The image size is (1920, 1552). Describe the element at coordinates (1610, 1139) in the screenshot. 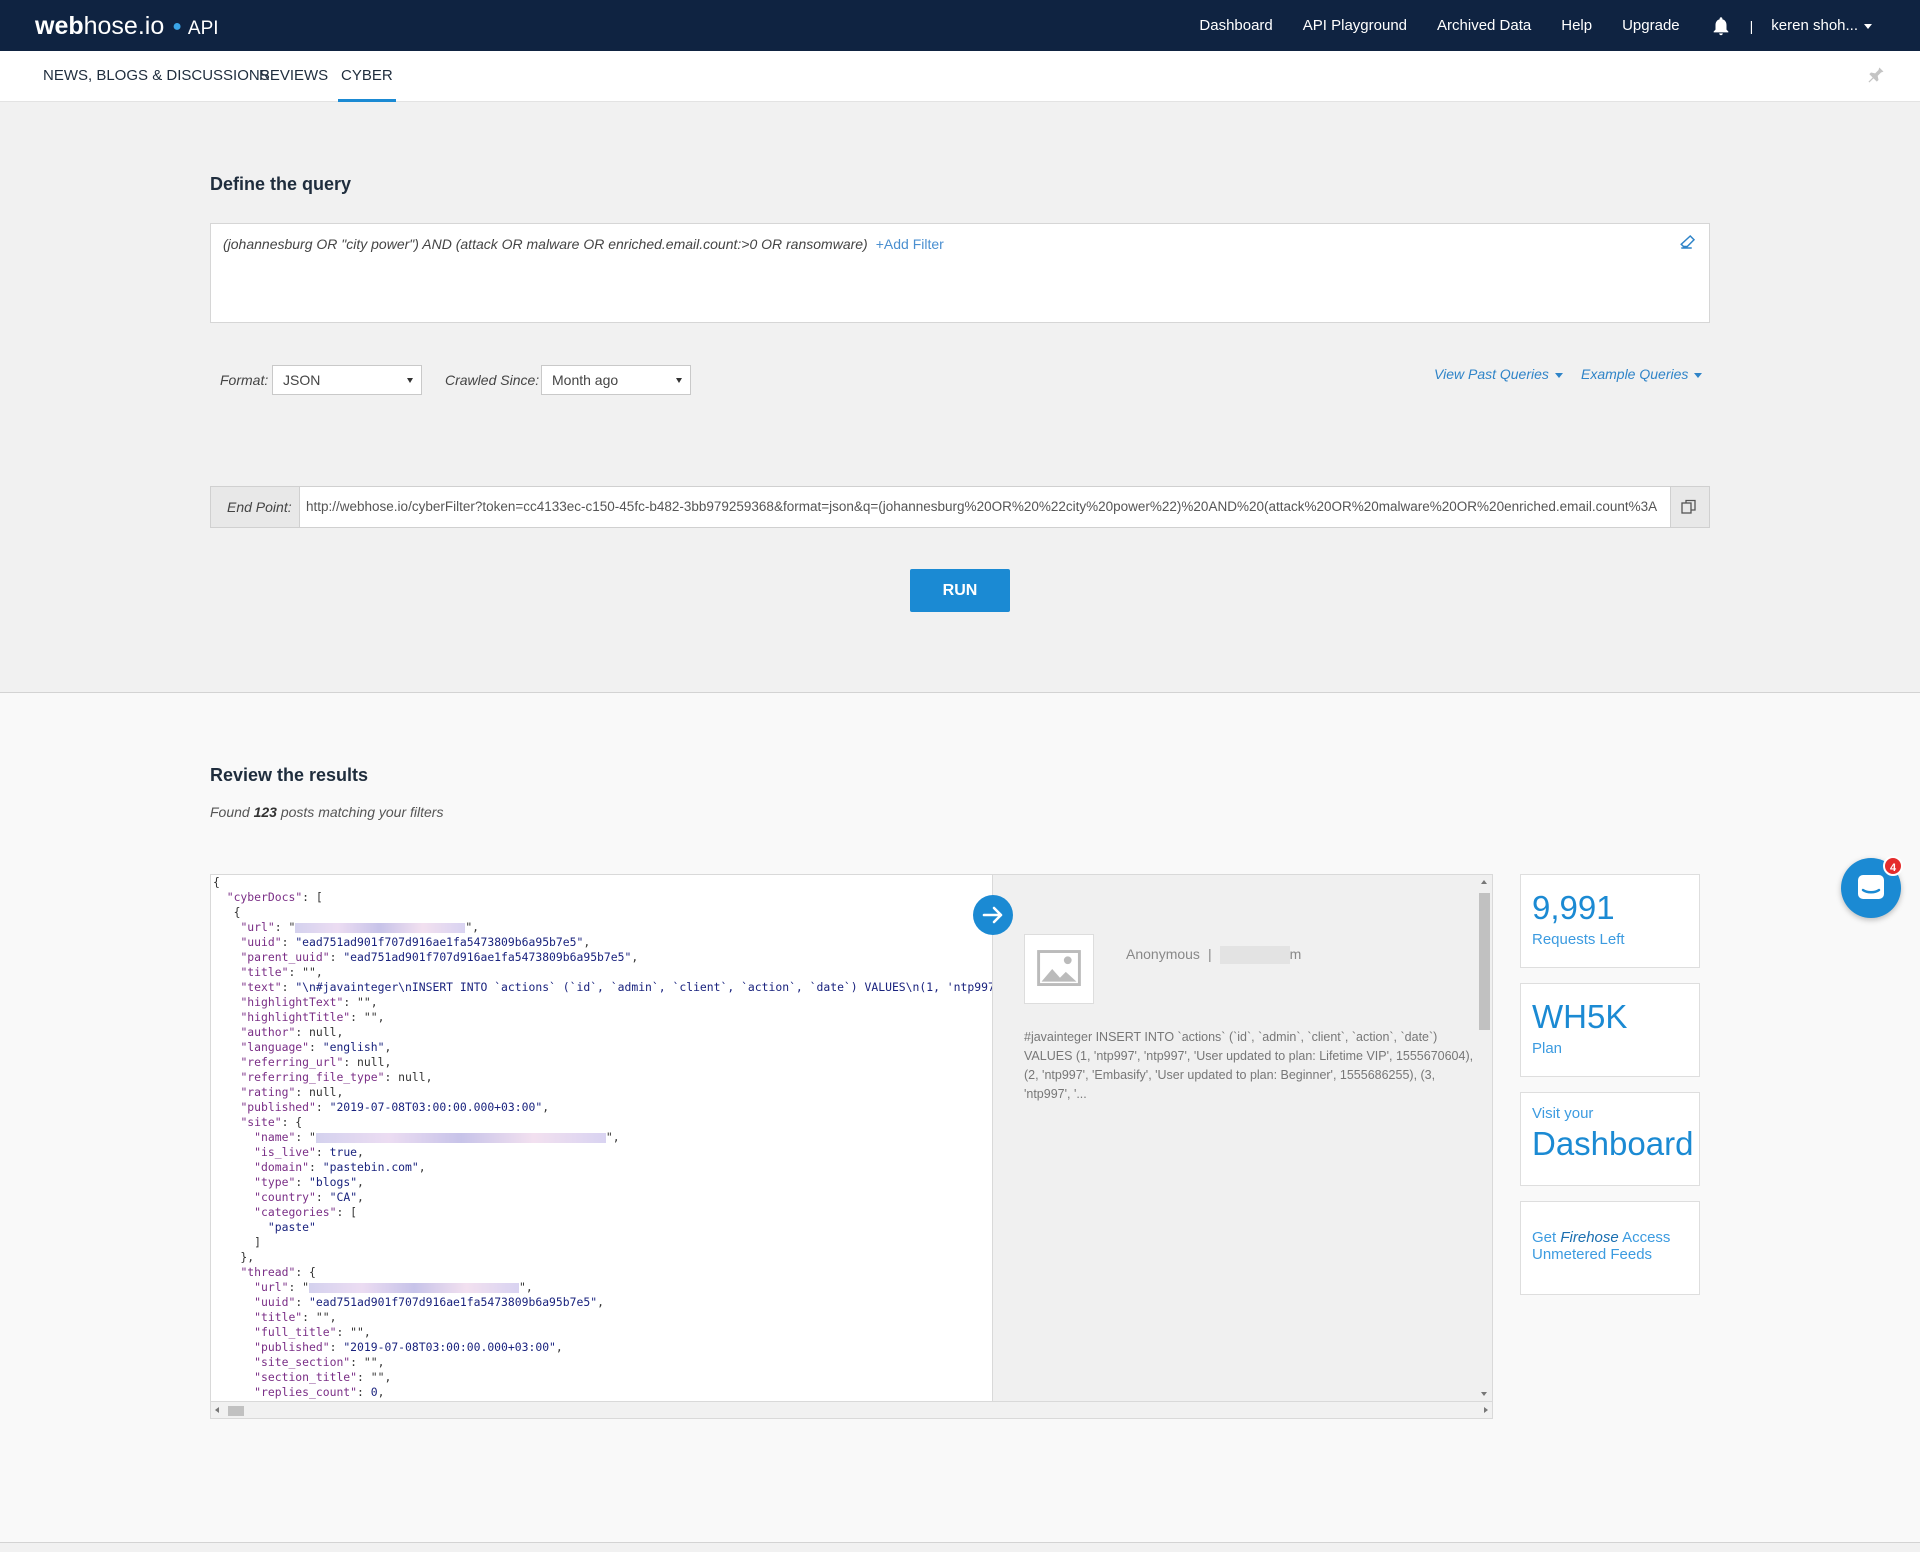

I see `dashboard-card: Visit your Dashboard` at that location.